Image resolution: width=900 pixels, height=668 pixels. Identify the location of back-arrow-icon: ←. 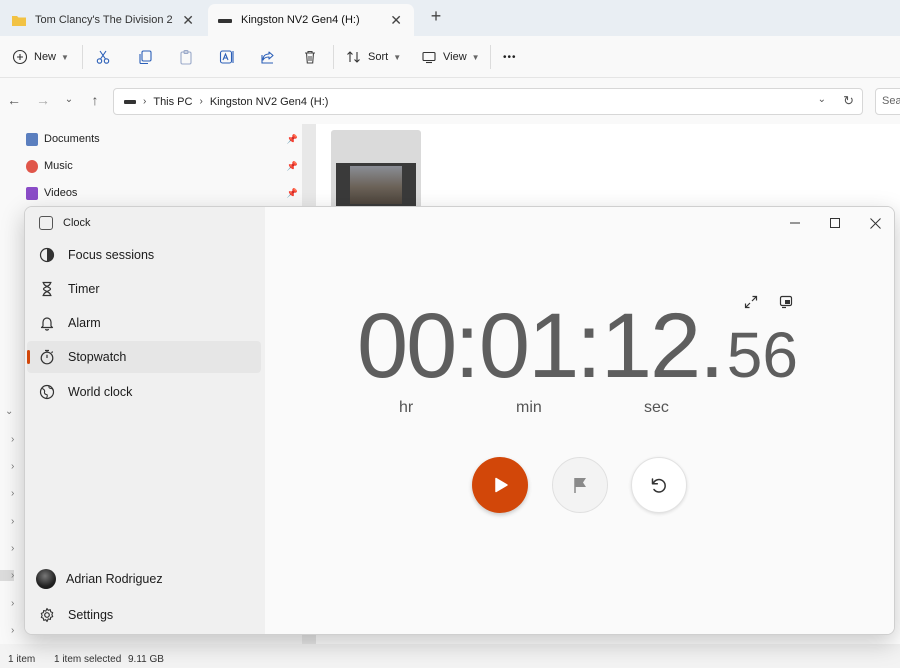
(14, 100).